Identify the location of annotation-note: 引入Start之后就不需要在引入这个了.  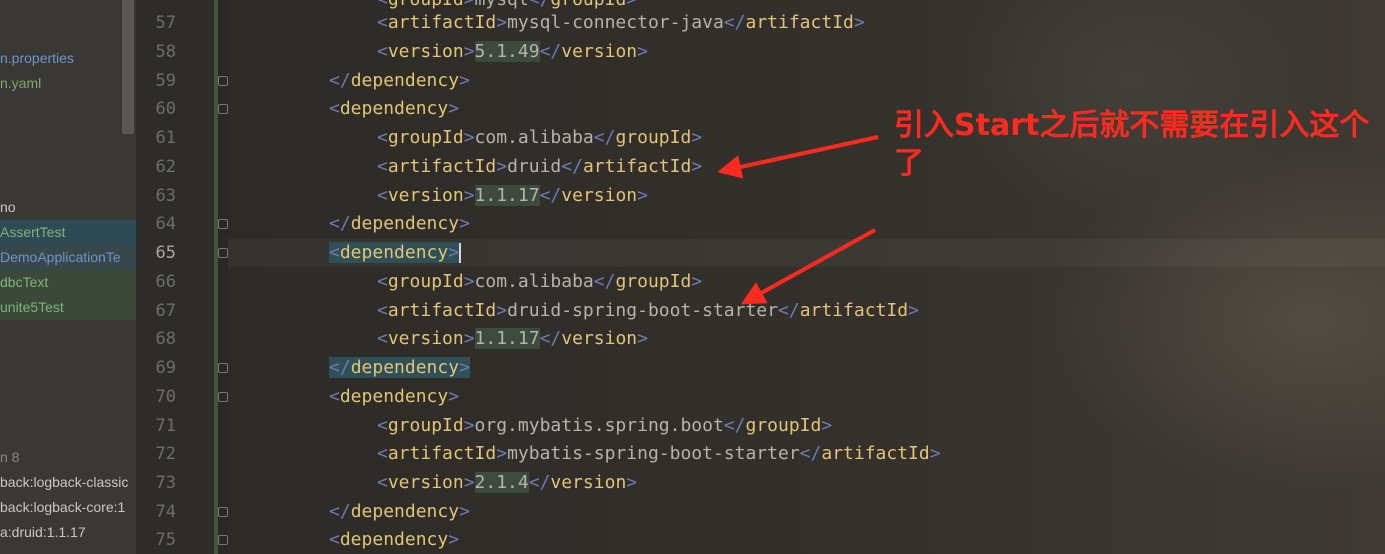
(1132, 144).